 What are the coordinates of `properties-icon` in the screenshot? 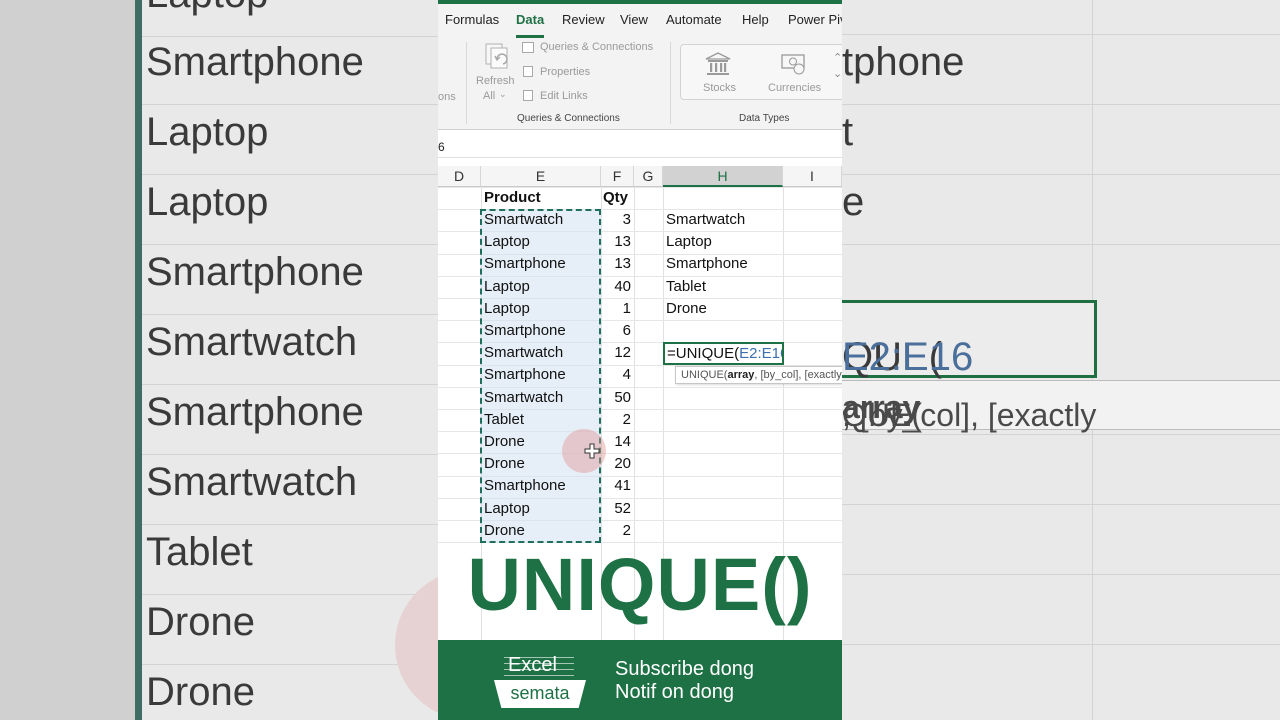 It's located at (528, 71).